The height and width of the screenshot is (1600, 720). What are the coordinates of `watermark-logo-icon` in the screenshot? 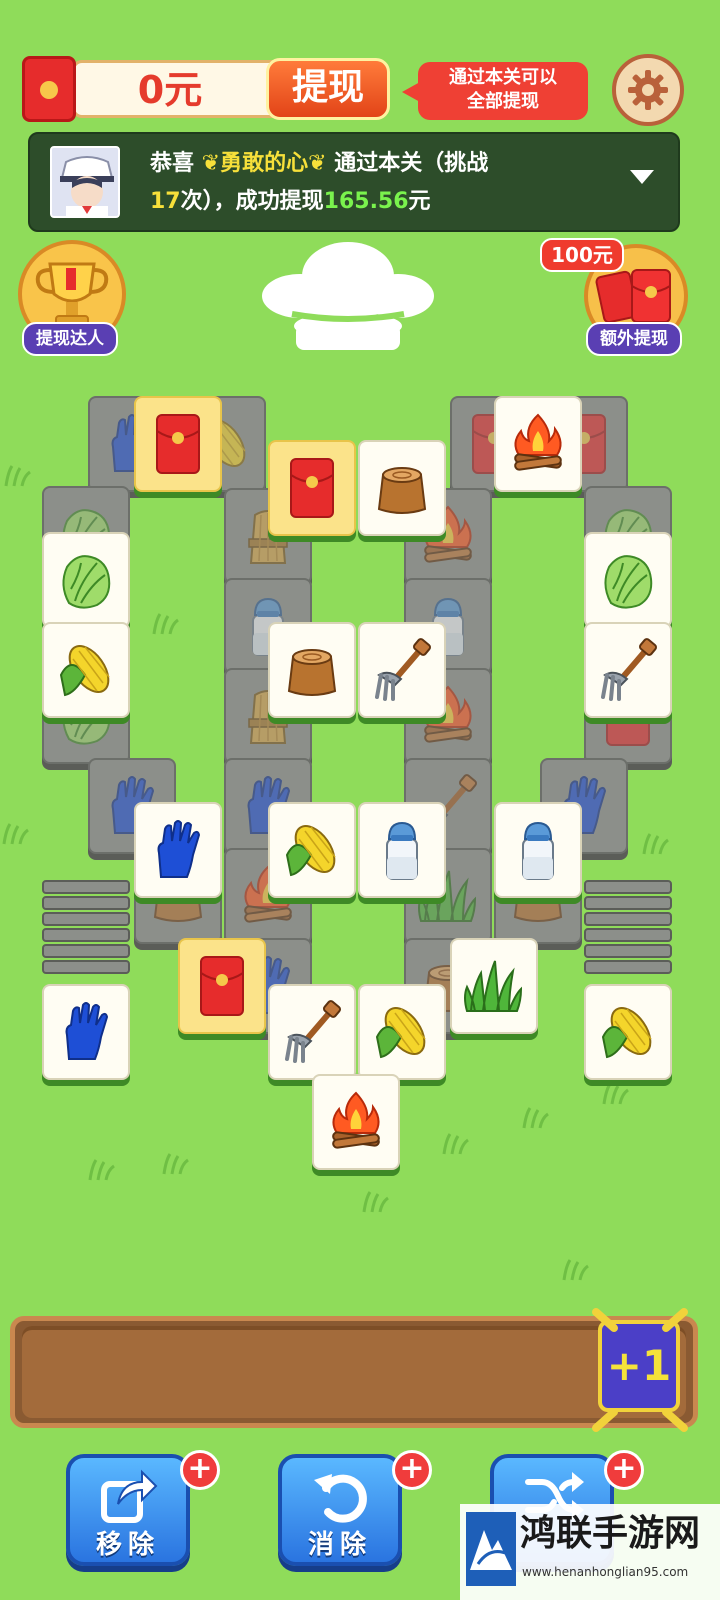 It's located at (491, 1549).